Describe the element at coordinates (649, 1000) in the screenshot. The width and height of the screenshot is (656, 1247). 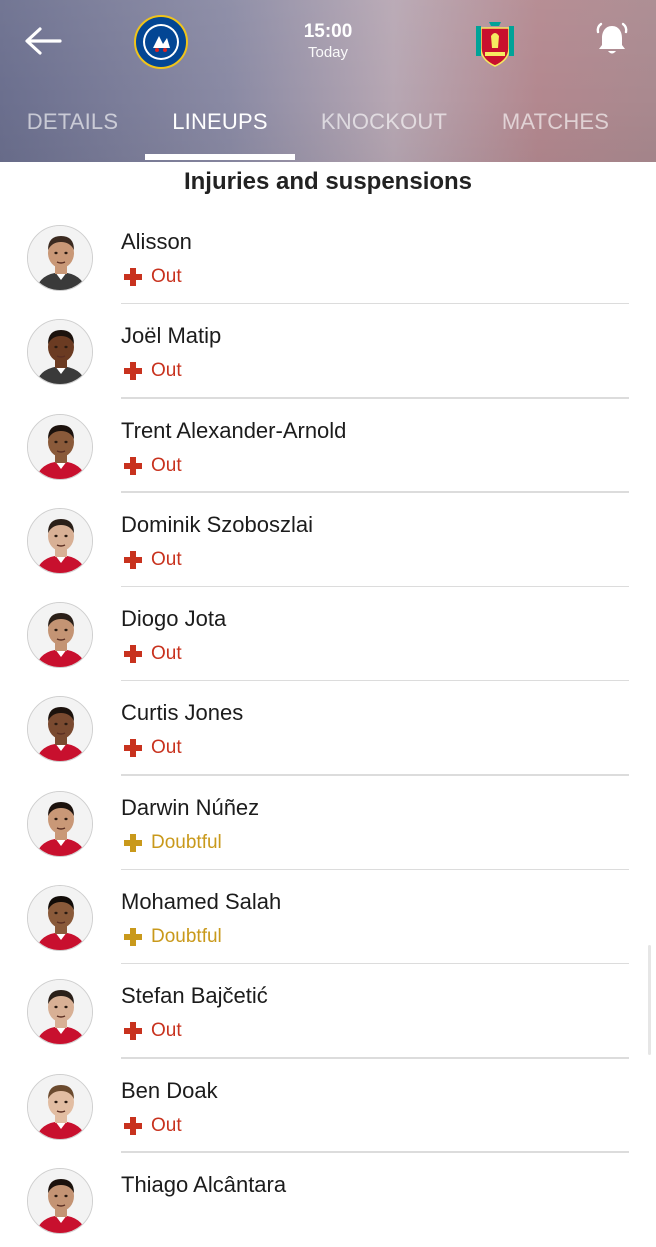
I see `scrollbar` at that location.